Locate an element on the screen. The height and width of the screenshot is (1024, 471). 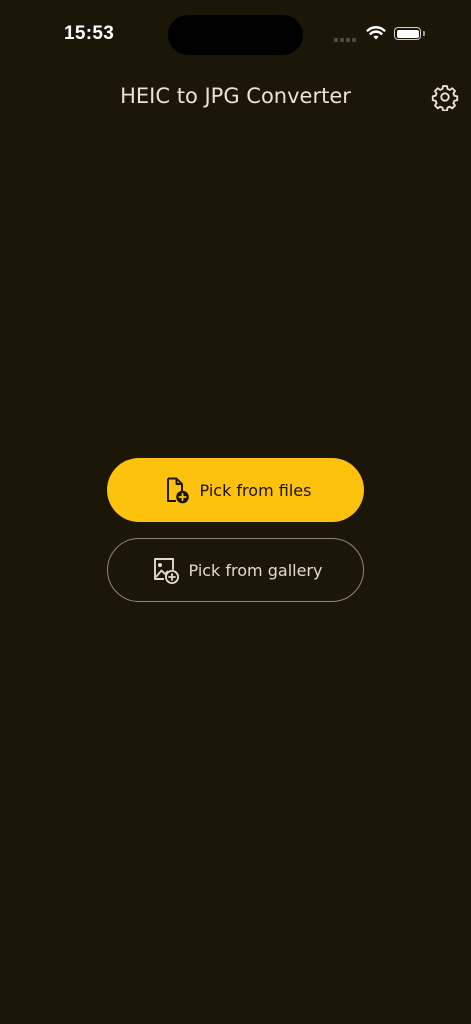
gear-icon is located at coordinates (445, 98).